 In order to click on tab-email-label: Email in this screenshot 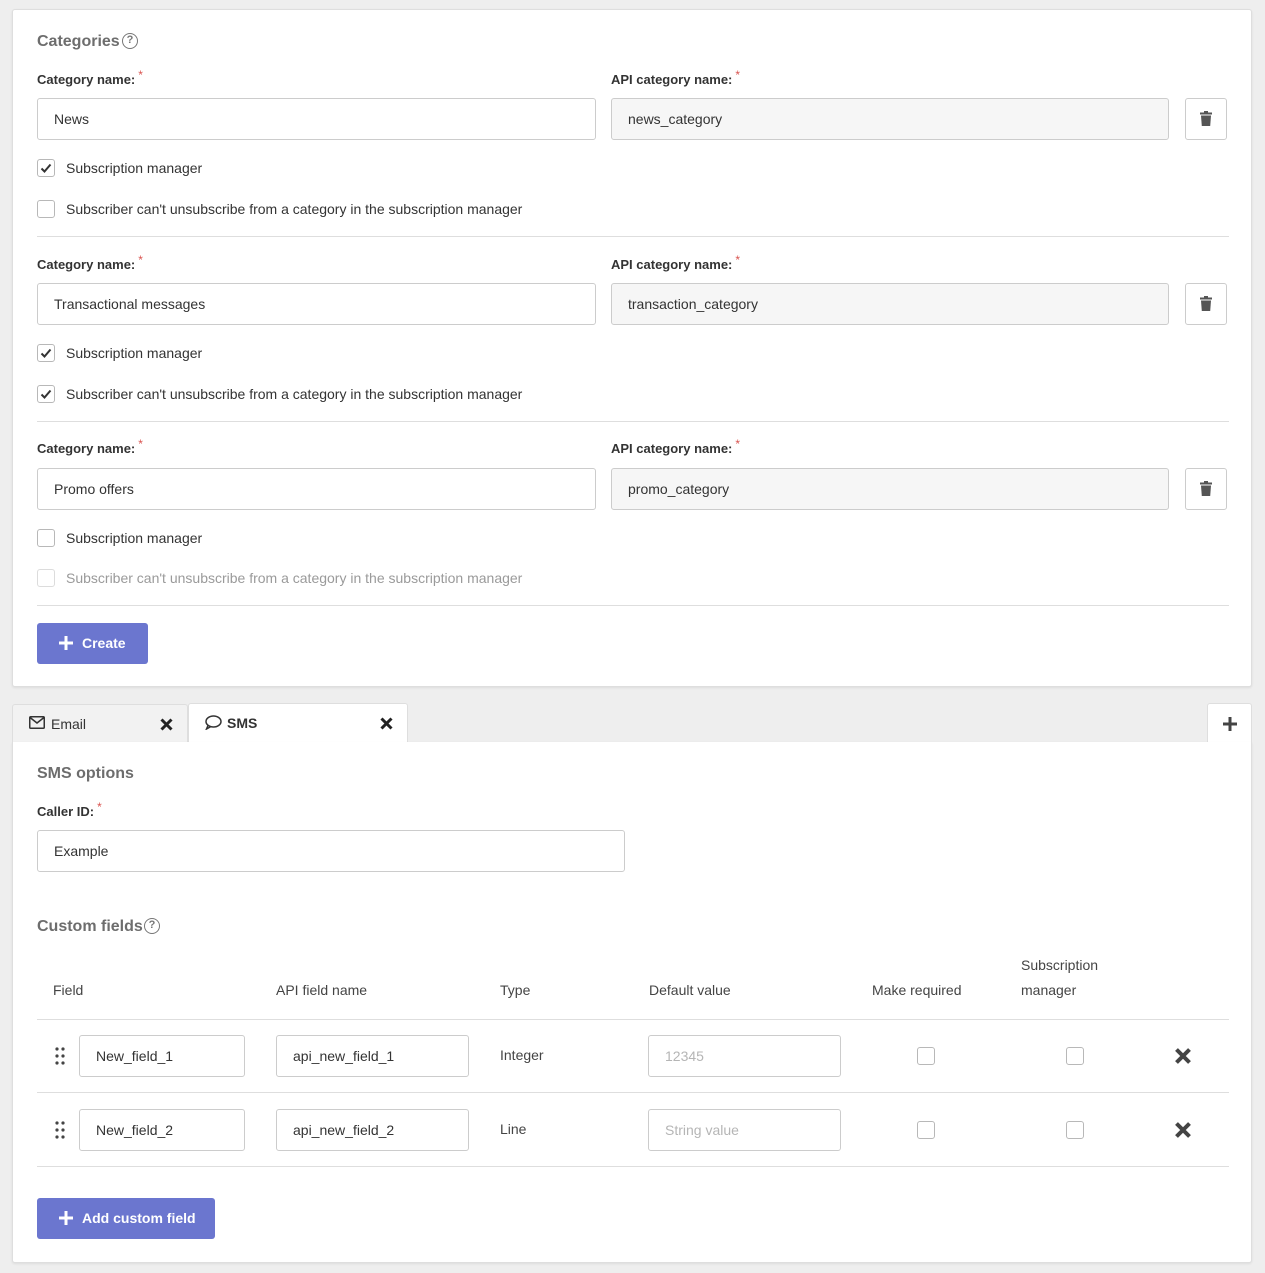, I will do `click(69, 724)`.